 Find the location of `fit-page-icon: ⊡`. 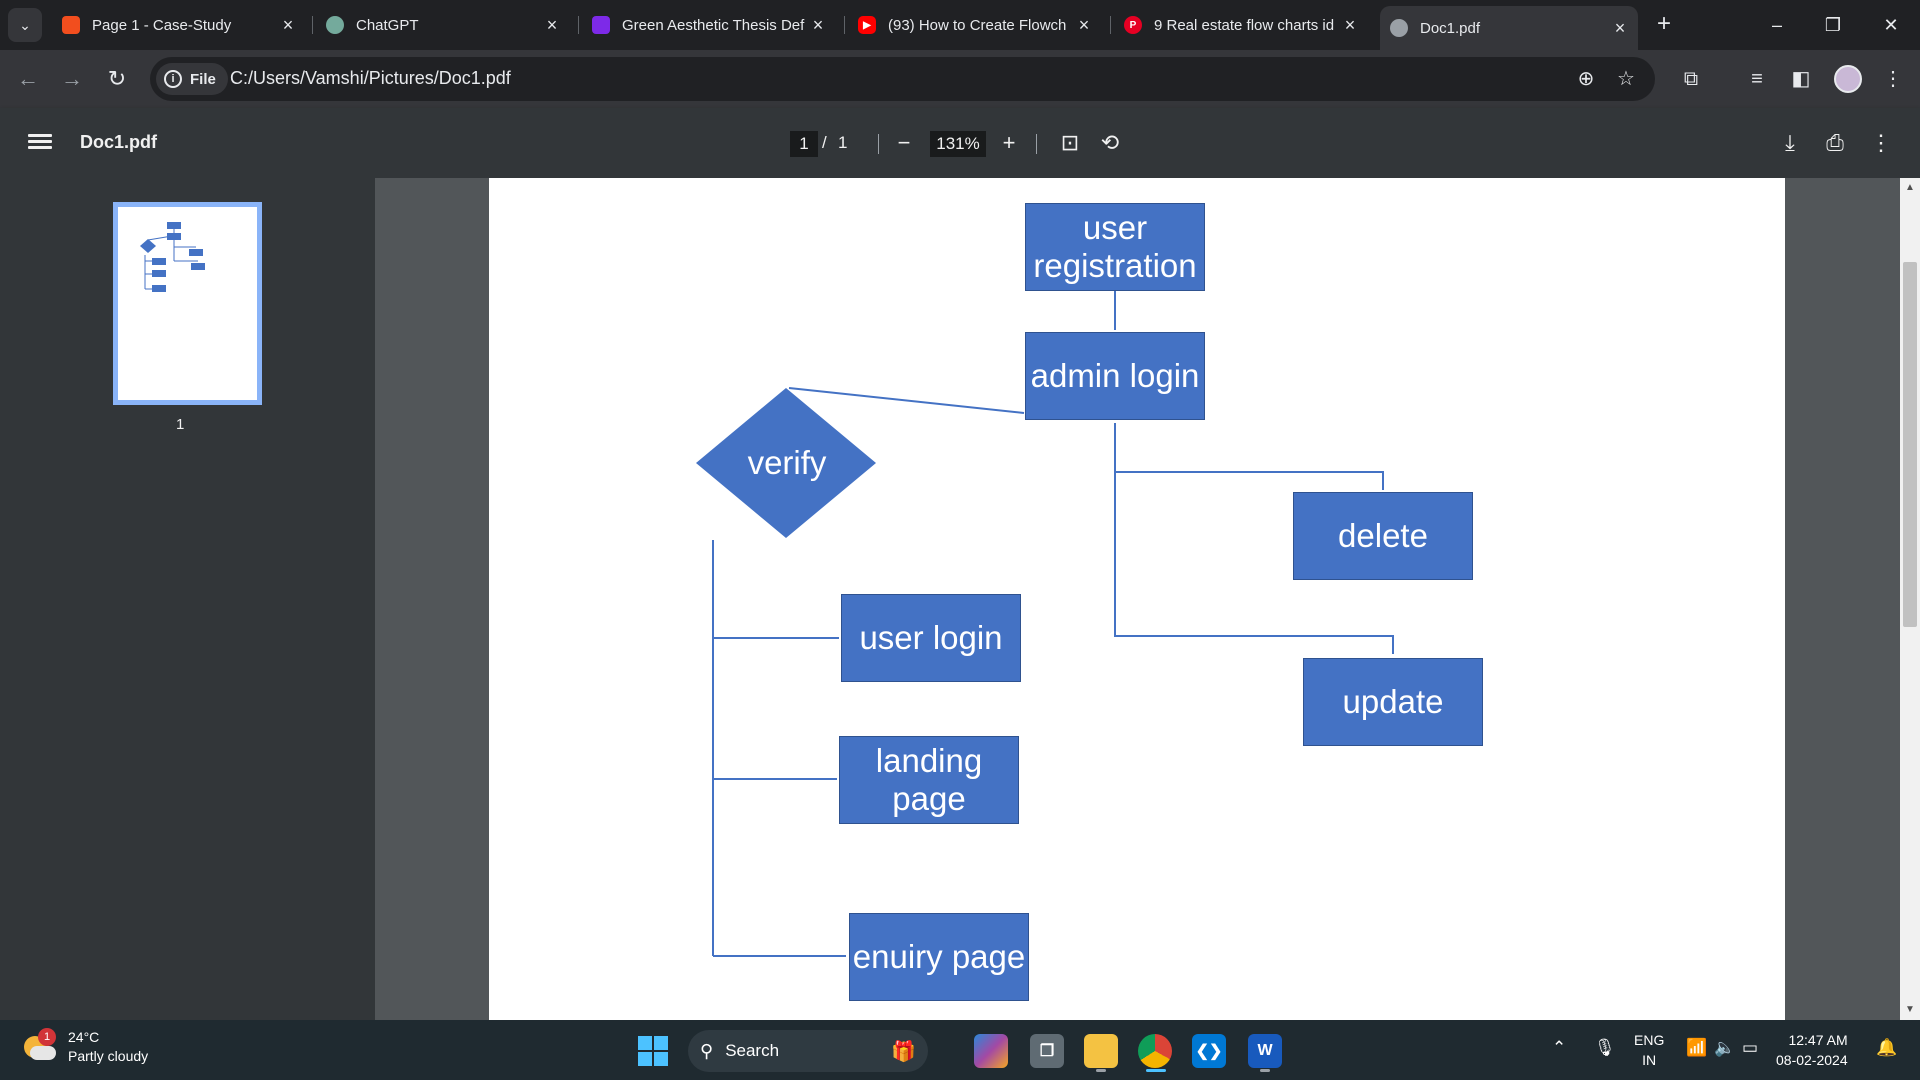

fit-page-icon: ⊡ is located at coordinates (1070, 143).